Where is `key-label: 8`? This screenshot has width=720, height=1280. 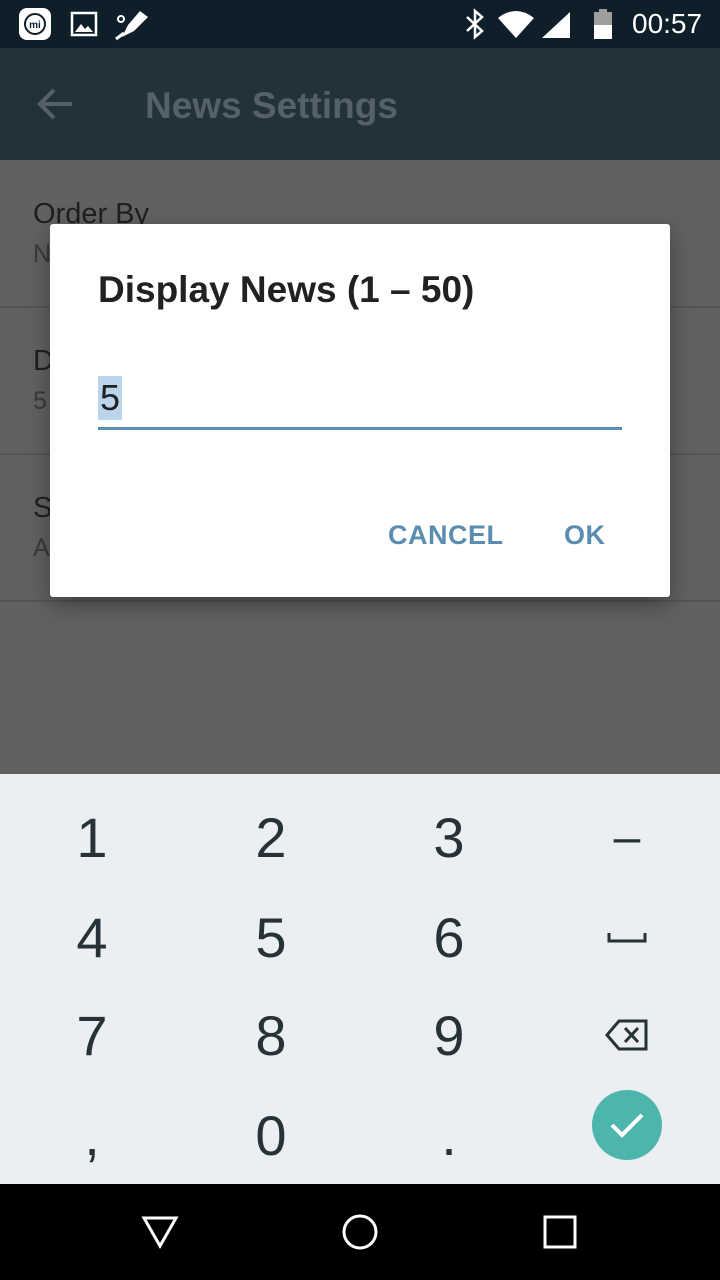
key-label: 8 is located at coordinates (271, 1035).